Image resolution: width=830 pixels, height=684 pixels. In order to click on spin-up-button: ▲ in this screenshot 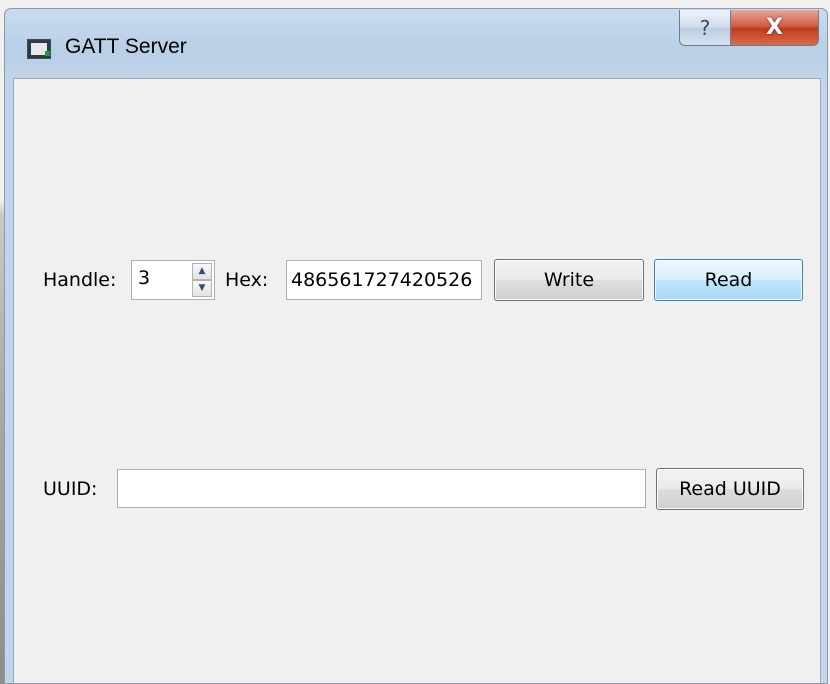, I will do `click(202, 271)`.